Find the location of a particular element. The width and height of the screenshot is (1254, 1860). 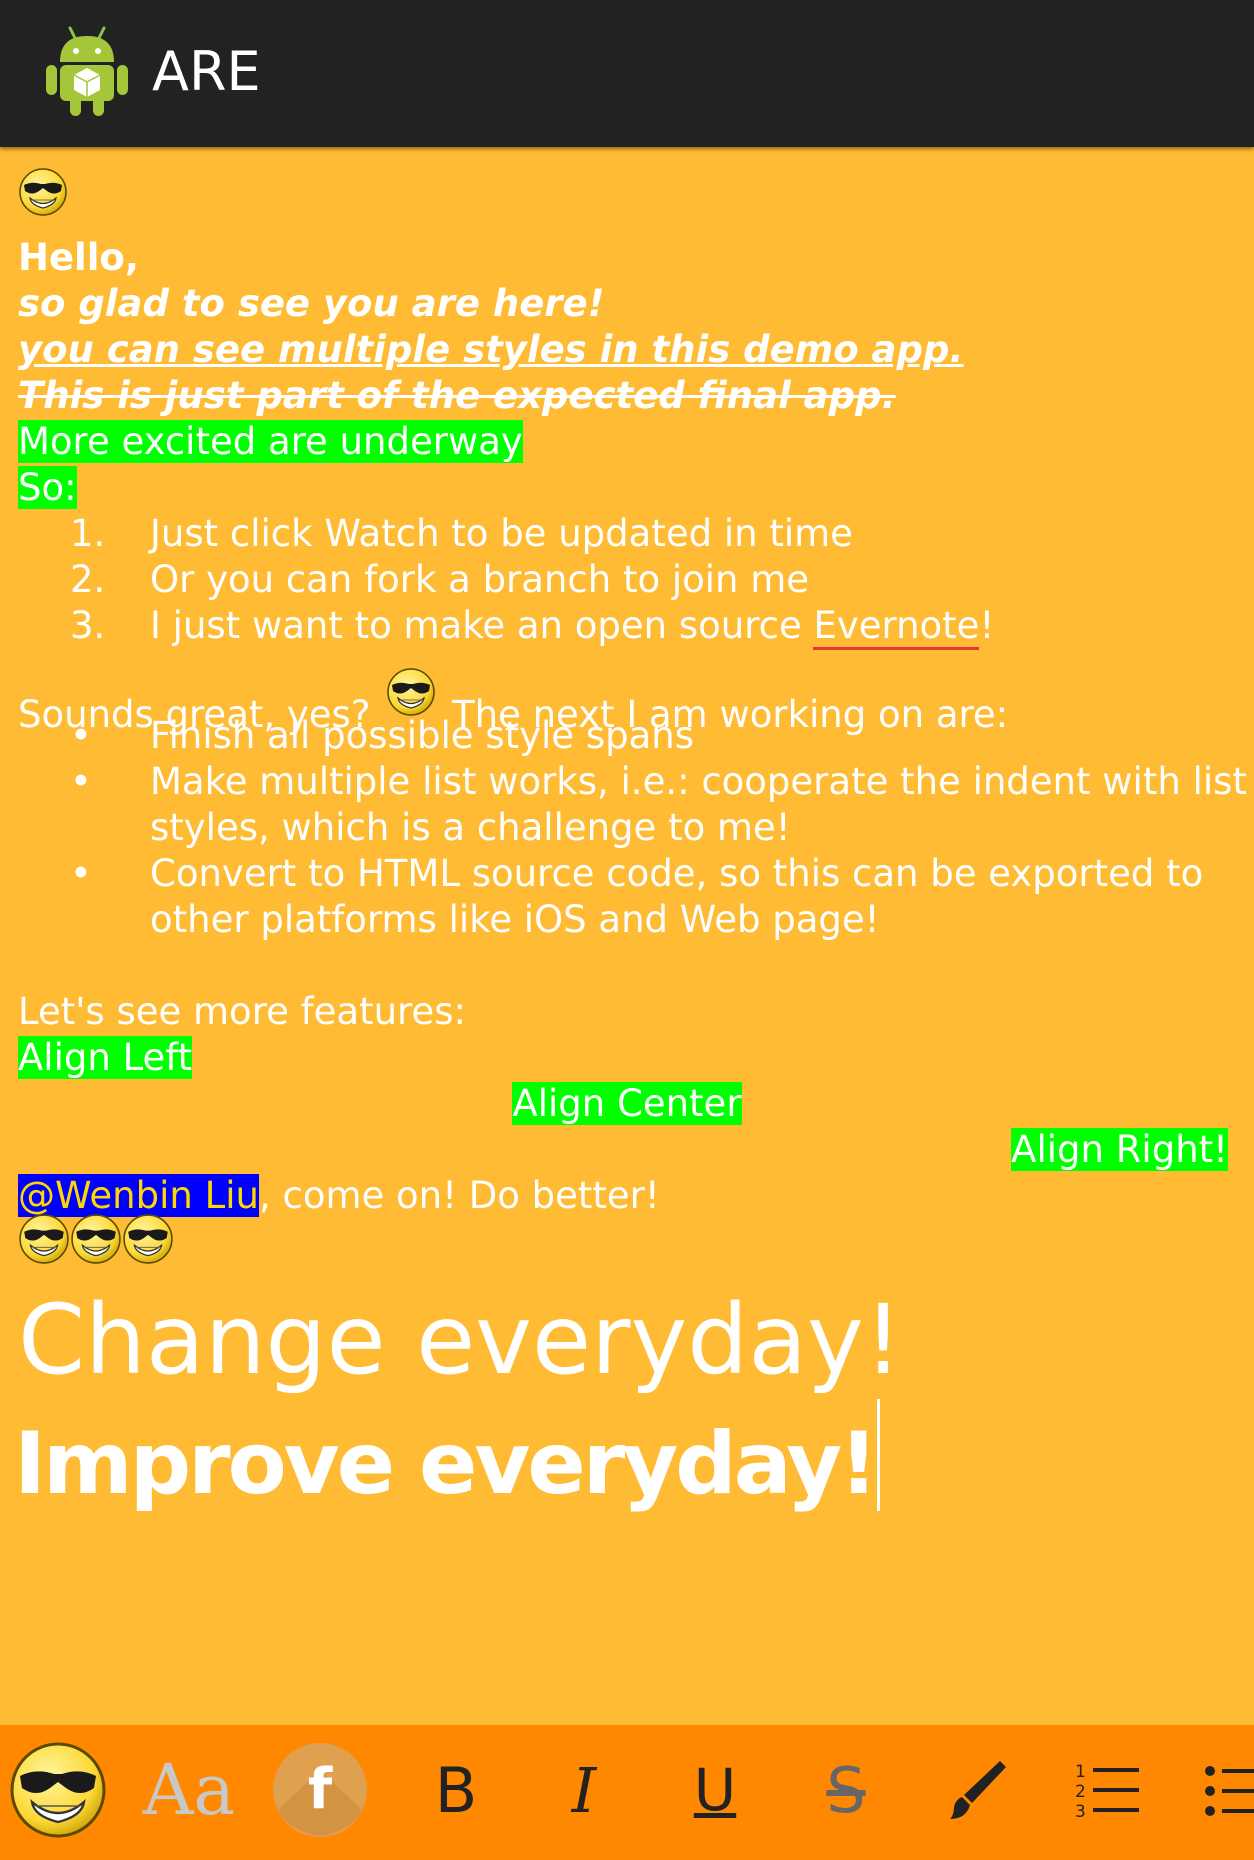

bullet-item: Finish all possible style spans is located at coordinates (422, 735).